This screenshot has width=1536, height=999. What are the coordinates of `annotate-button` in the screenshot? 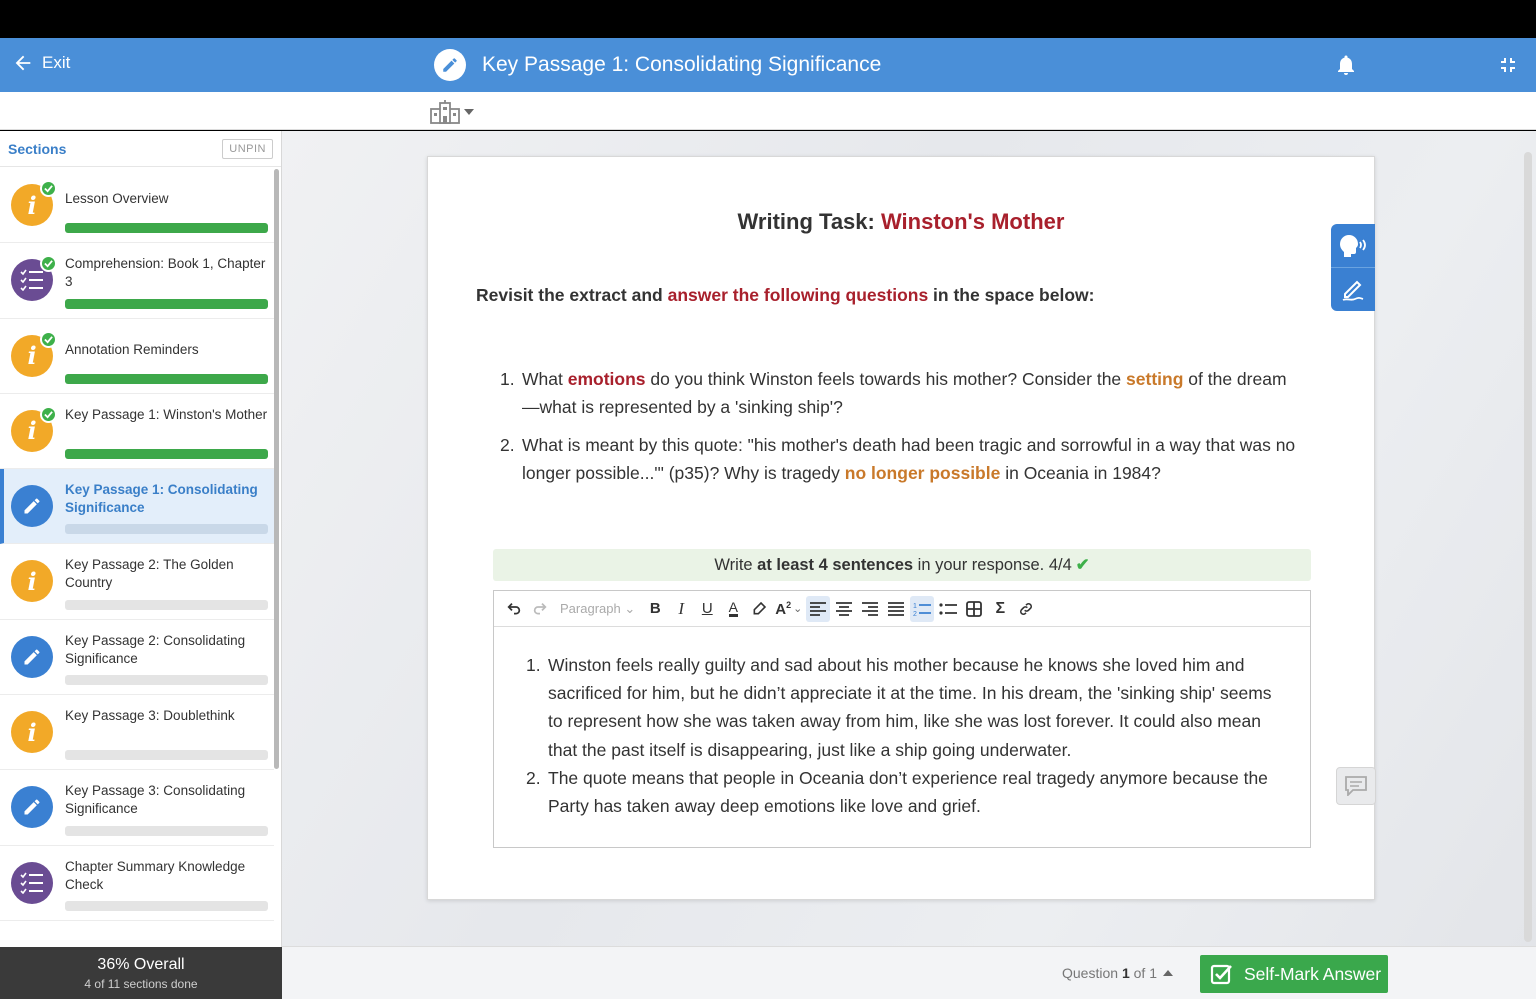 It's located at (1353, 288).